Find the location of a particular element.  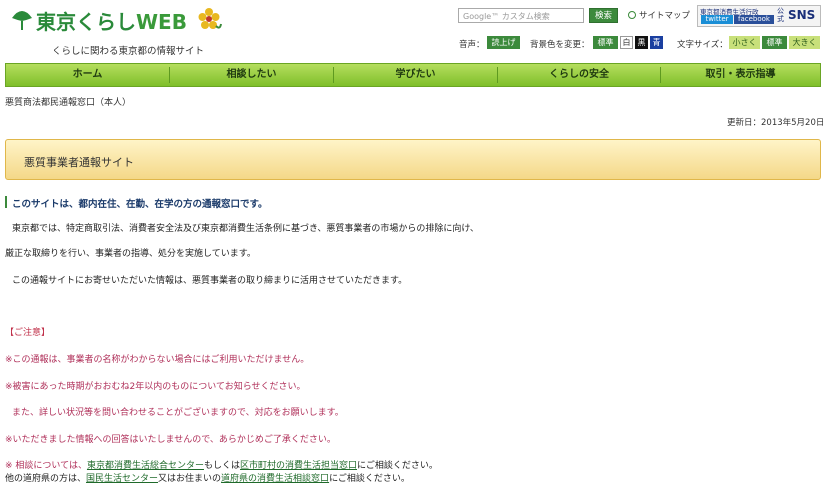

nav-item-safety: くらしの安全 is located at coordinates (579, 75).